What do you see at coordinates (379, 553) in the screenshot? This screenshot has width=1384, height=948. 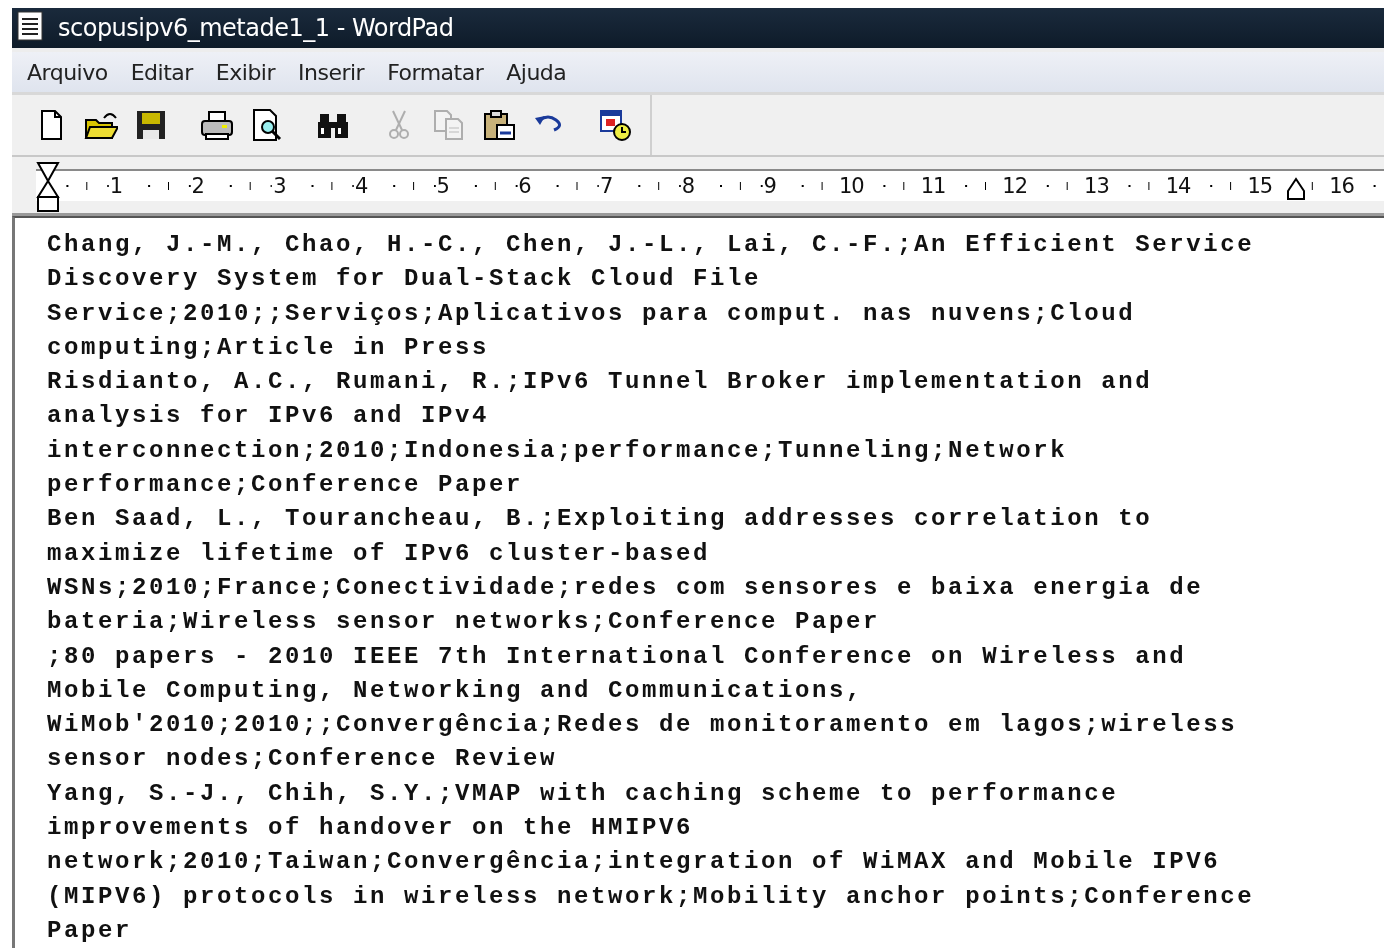 I see `text-line: maximize lifetime of IPv6 cluster-based` at bounding box center [379, 553].